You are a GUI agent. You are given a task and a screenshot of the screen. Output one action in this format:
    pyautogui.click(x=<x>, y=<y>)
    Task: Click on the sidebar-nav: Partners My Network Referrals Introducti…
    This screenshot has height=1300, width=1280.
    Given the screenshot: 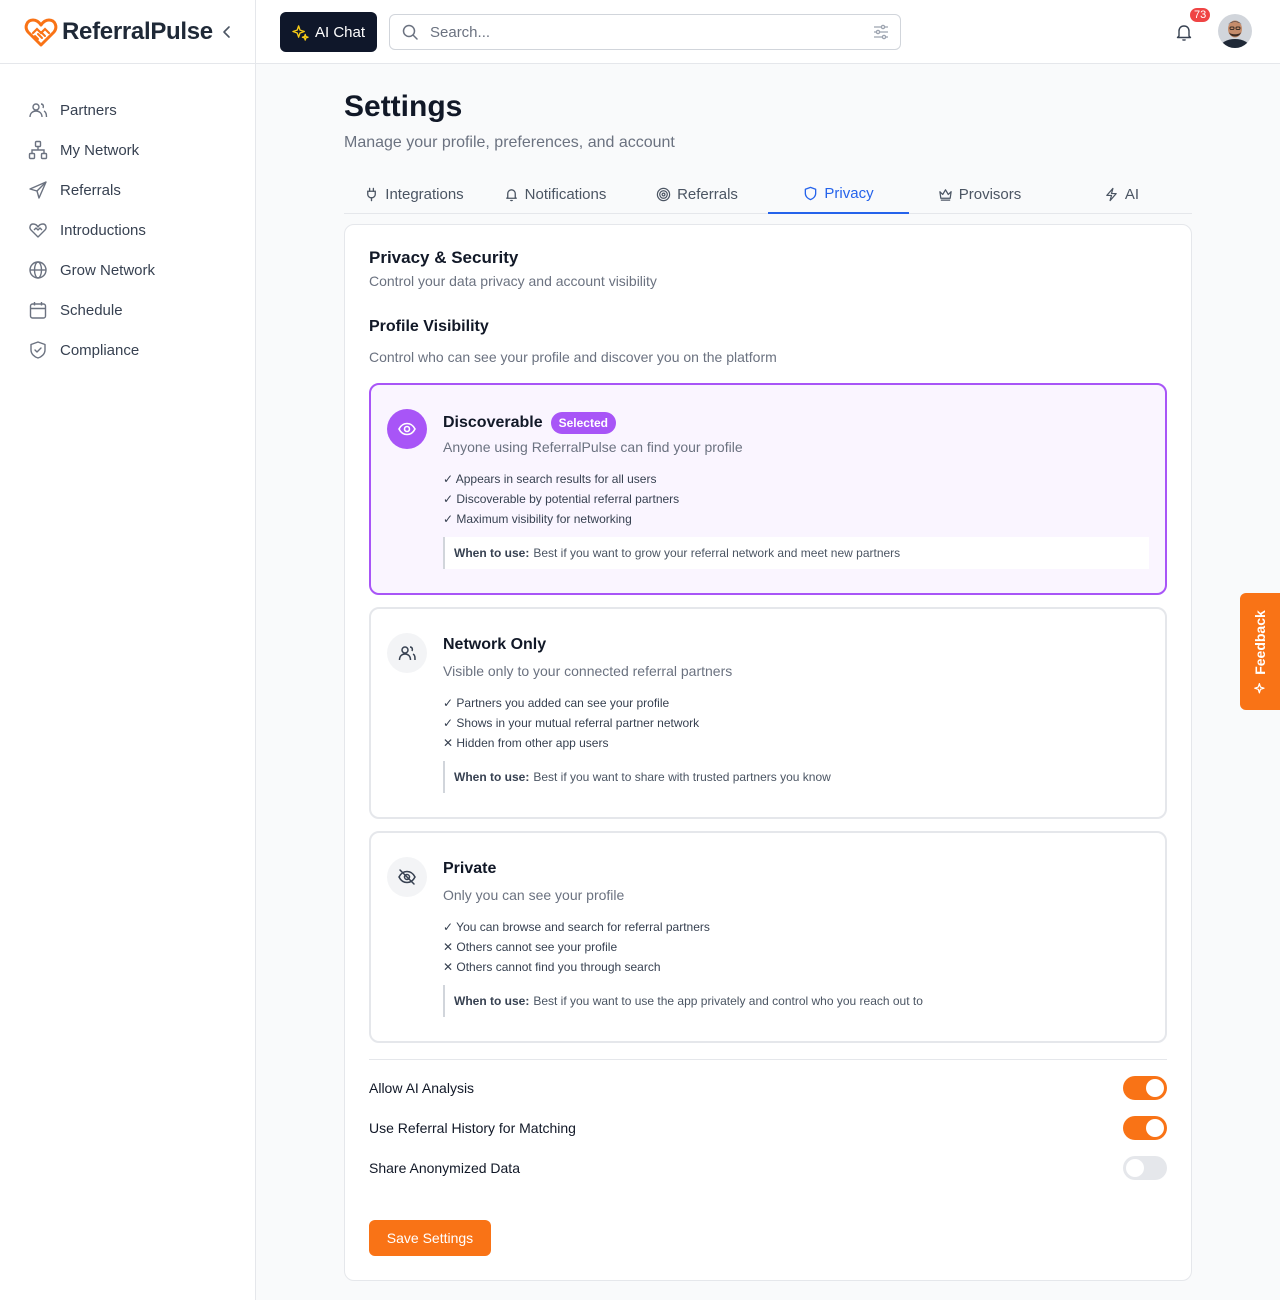 What is the action you would take?
    pyautogui.click(x=127, y=217)
    